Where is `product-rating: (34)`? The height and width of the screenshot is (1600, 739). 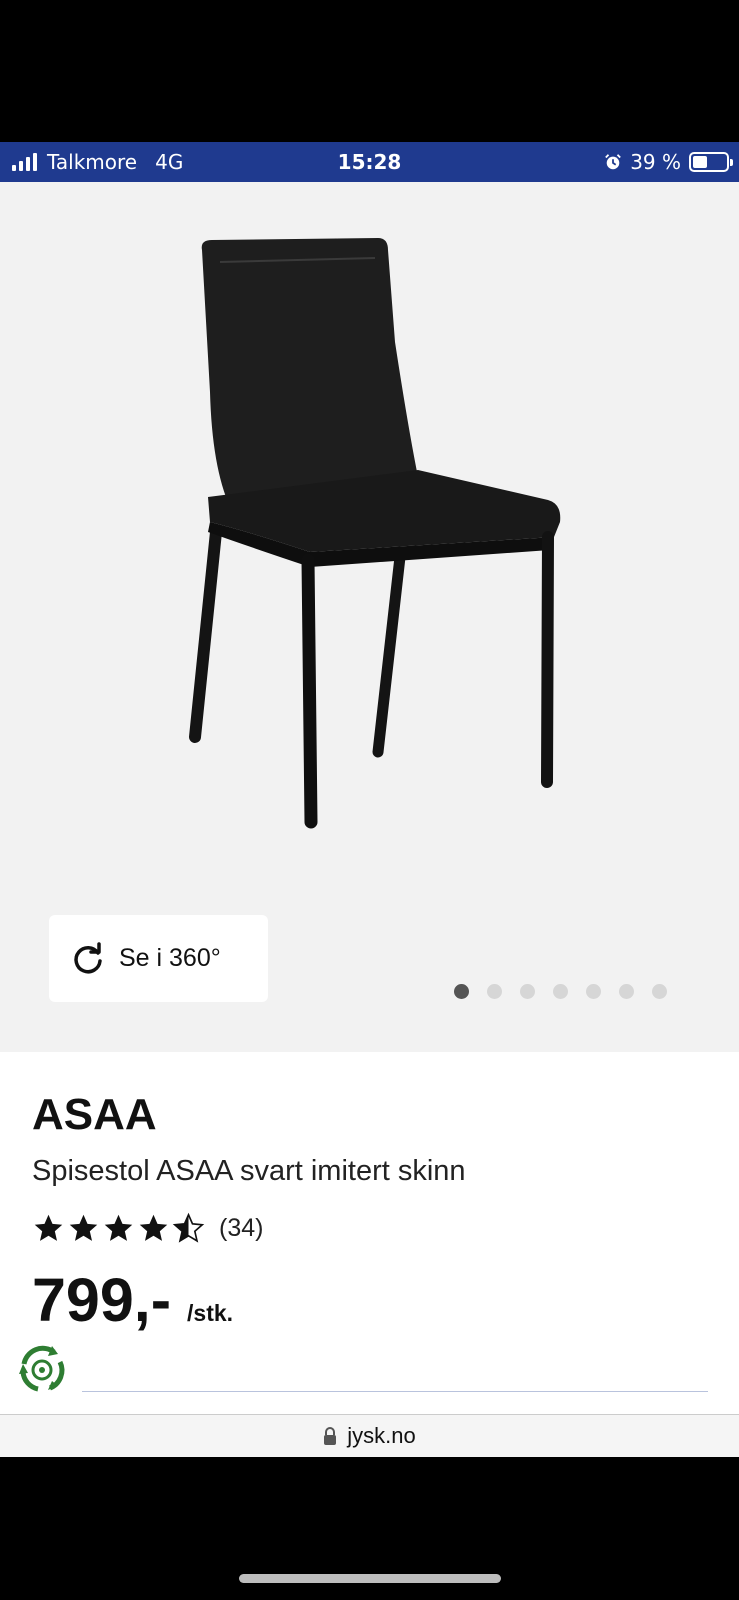
product-rating: (34) is located at coordinates (147, 1228).